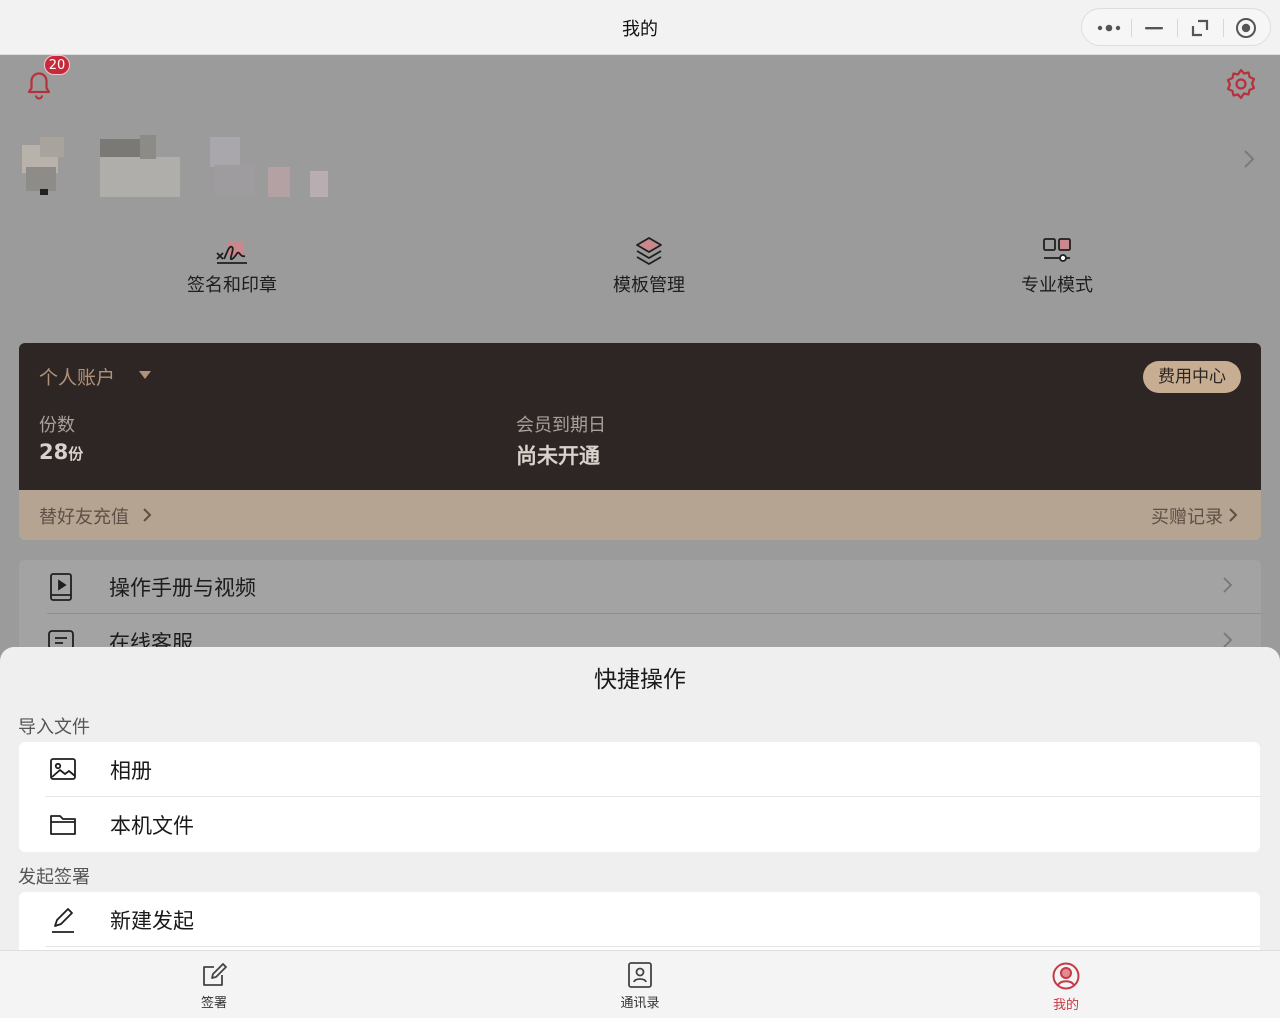 This screenshot has height=1018, width=1280. What do you see at coordinates (1187, 516) in the screenshot?
I see `purchase-records-link: 买赠记录` at bounding box center [1187, 516].